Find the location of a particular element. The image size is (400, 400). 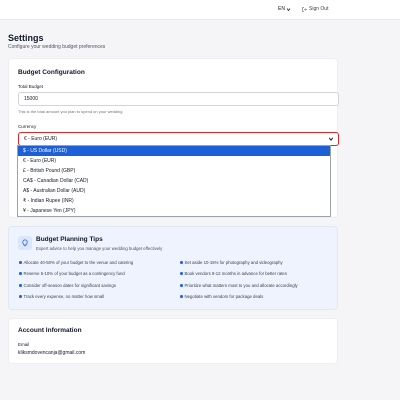

tip-item: Negotiate with vendors for package deals is located at coordinates (221, 296).